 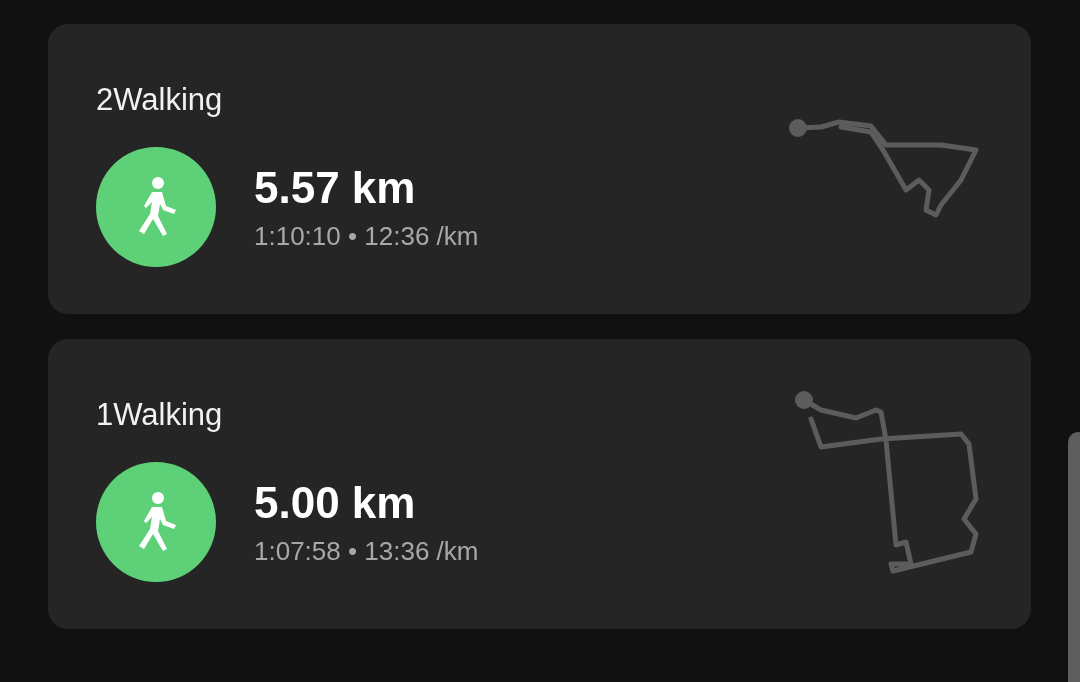 What do you see at coordinates (366, 551) in the screenshot?
I see `duration-pace-text: 1:07:58 • 13:36 /km` at bounding box center [366, 551].